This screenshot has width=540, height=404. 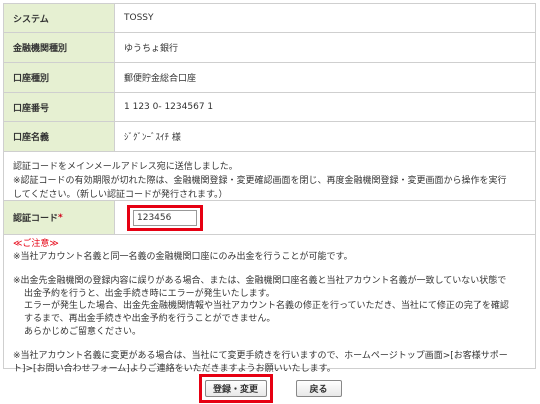 I want to click on register-change-button: 登録・変更, so click(x=235, y=388).